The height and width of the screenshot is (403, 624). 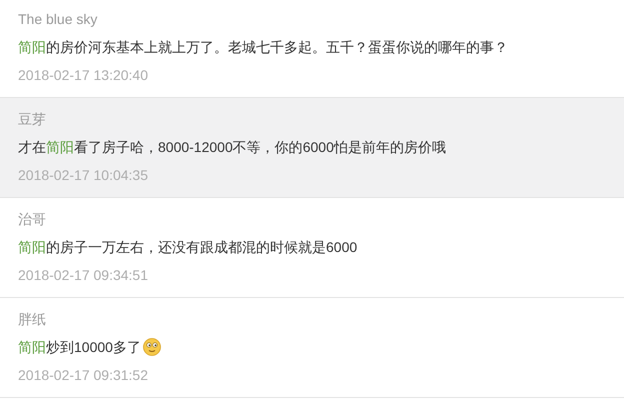 I want to click on comment-text: 看了房子哈，8000-12000不等，你的6000怕是前年的房价哦, so click(x=260, y=147).